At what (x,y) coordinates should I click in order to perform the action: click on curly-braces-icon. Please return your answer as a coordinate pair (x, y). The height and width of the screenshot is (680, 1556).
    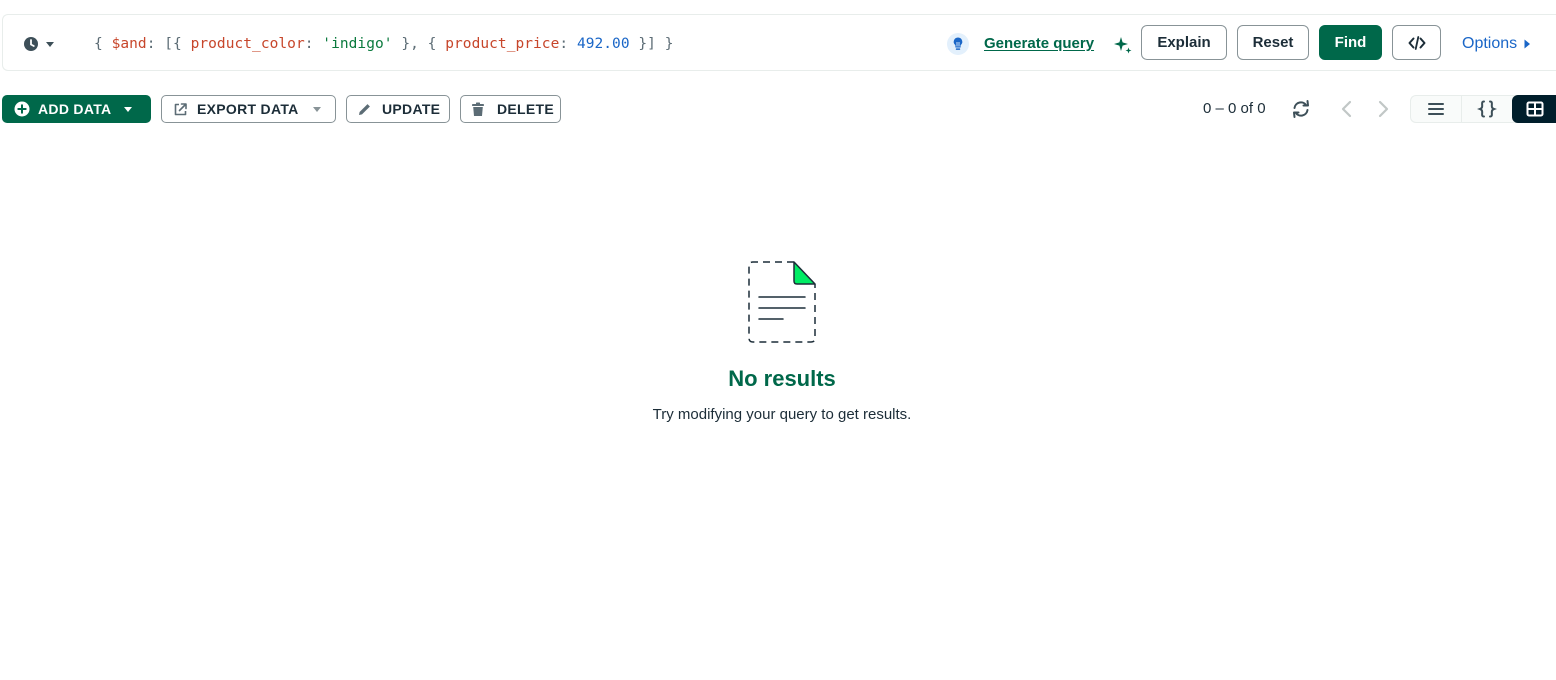
    Looking at the image, I should click on (1487, 109).